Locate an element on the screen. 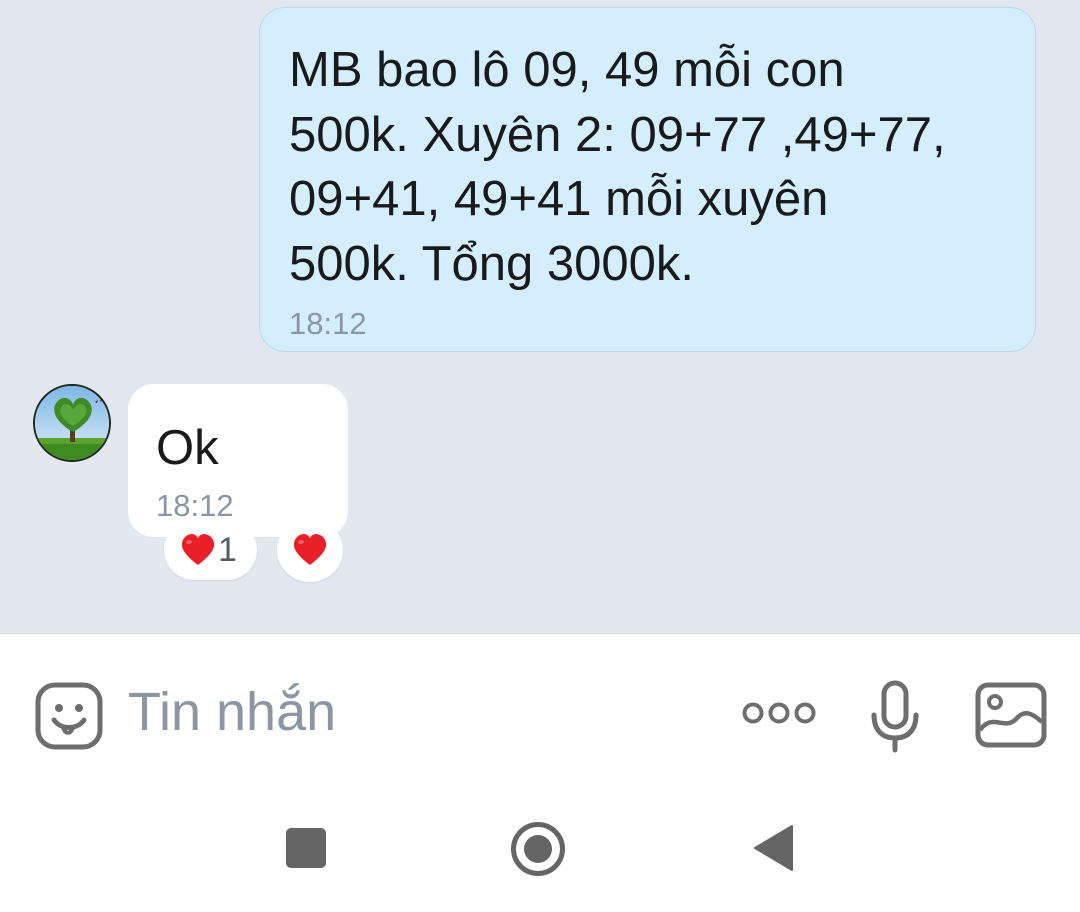  message-text: Ok is located at coordinates (187, 448).